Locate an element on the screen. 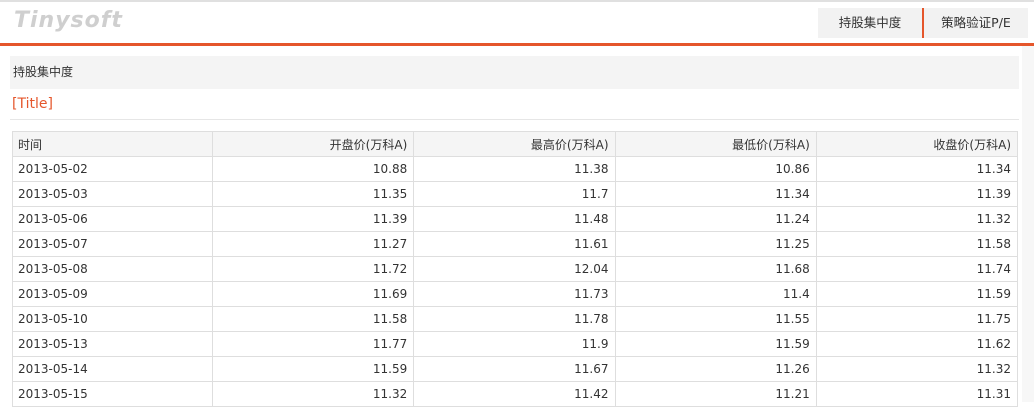  table-row: 2013-05-10 11.58 11.78 11.55 11.75 is located at coordinates (515, 319).